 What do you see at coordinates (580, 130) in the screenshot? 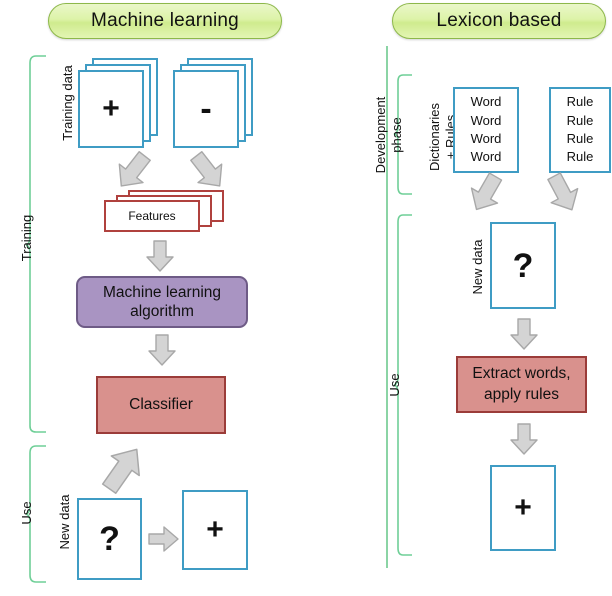
I see `rules-box: Rule Rule Rule Rule` at bounding box center [580, 130].